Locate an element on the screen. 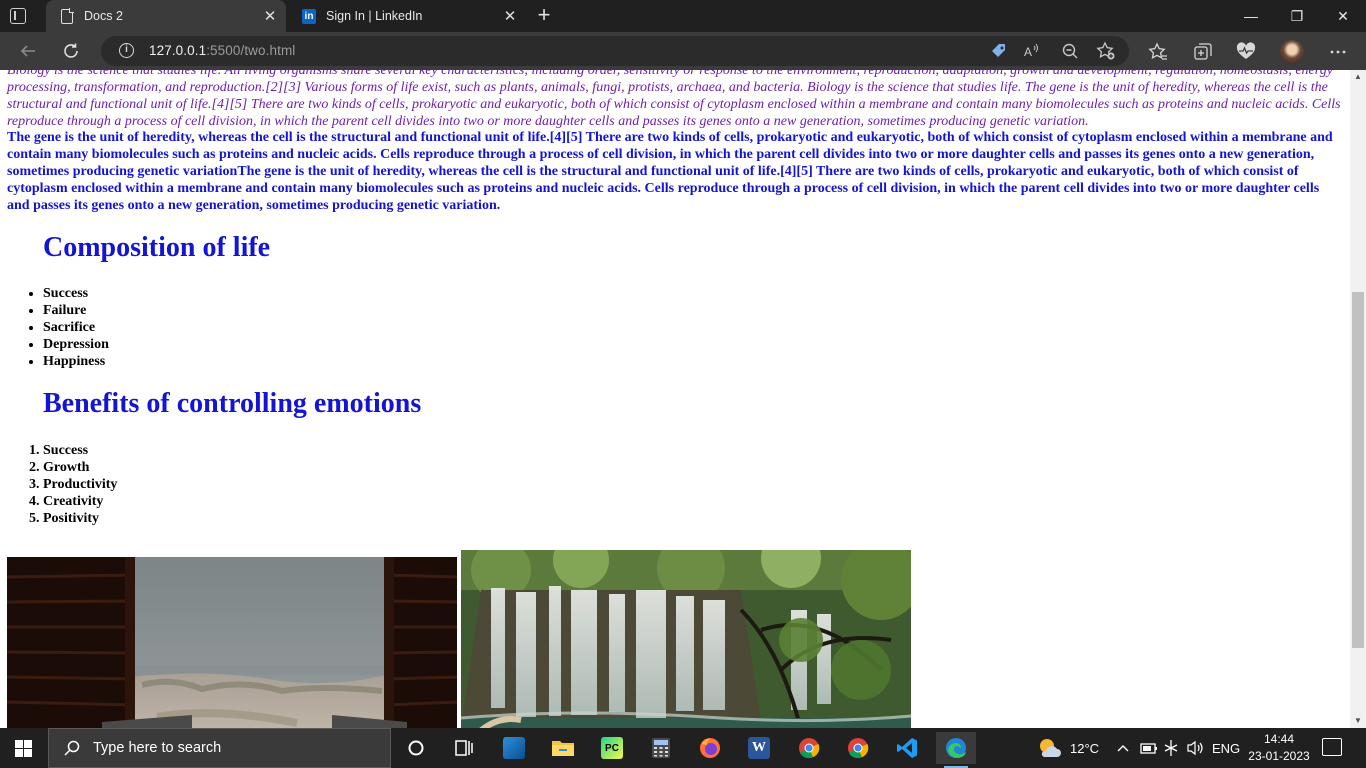  restore-button: ❐ is located at coordinates (1297, 16).